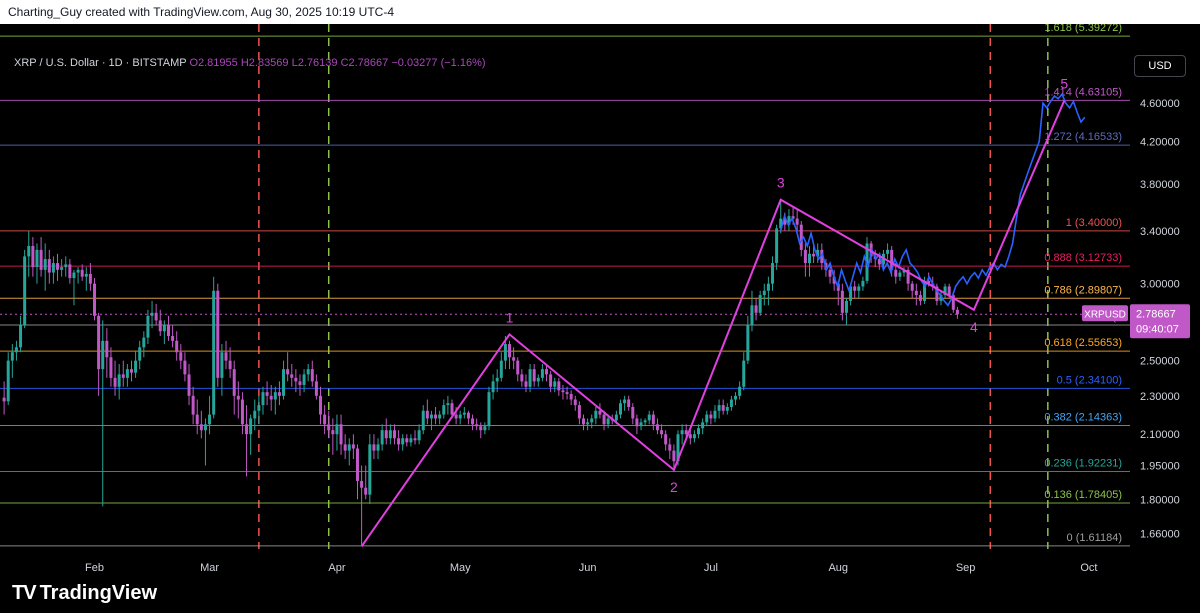 Image resolution: width=1200 pixels, height=613 pixels. Describe the element at coordinates (674, 487) in the screenshot. I see `wave-label: 2` at that location.